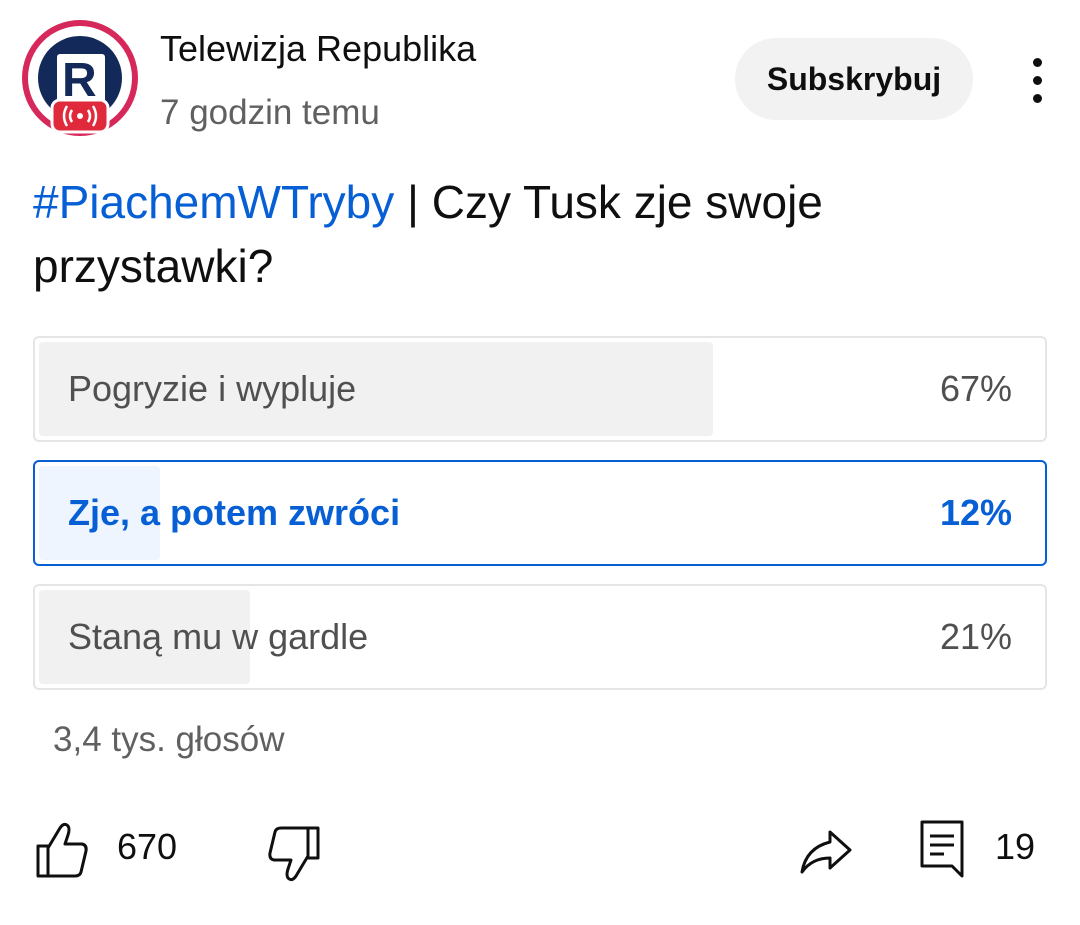  I want to click on share-icon, so click(826, 850).